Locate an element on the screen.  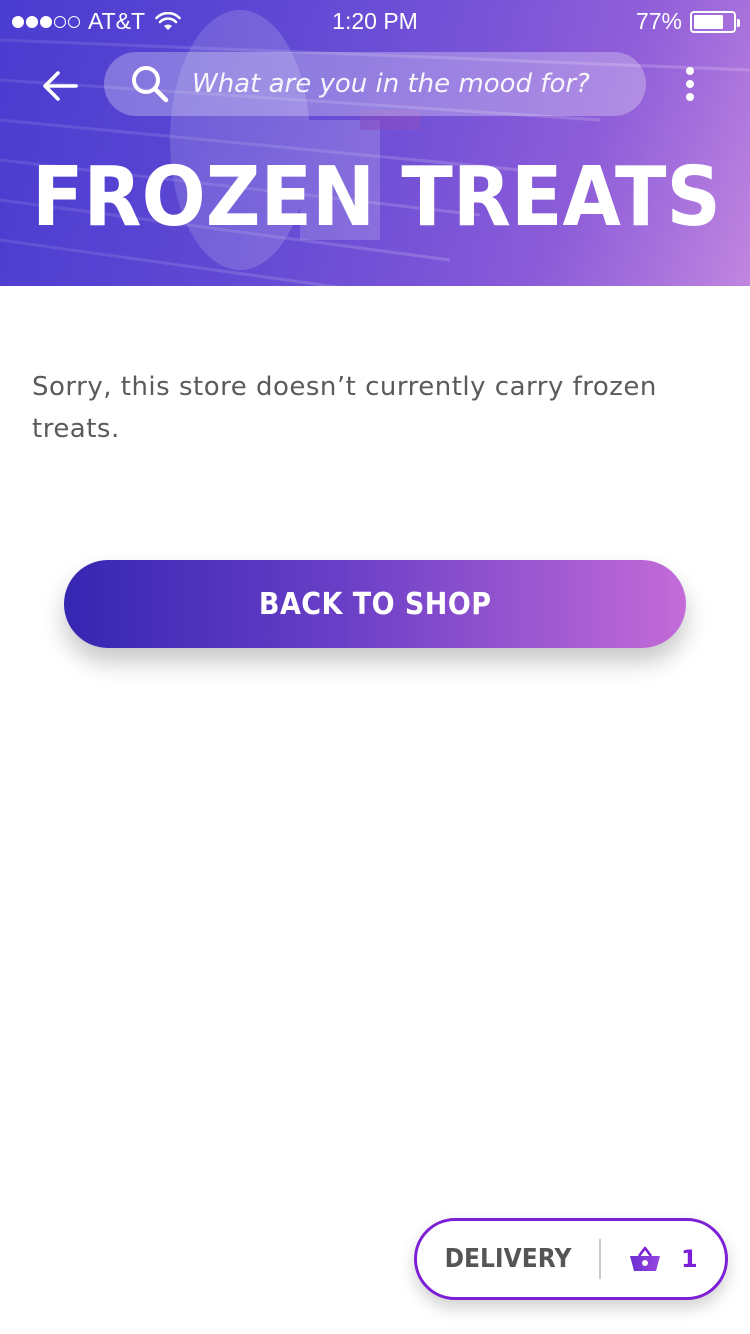
back-to-shop-button: BACK TO SHOP is located at coordinates (375, 604).